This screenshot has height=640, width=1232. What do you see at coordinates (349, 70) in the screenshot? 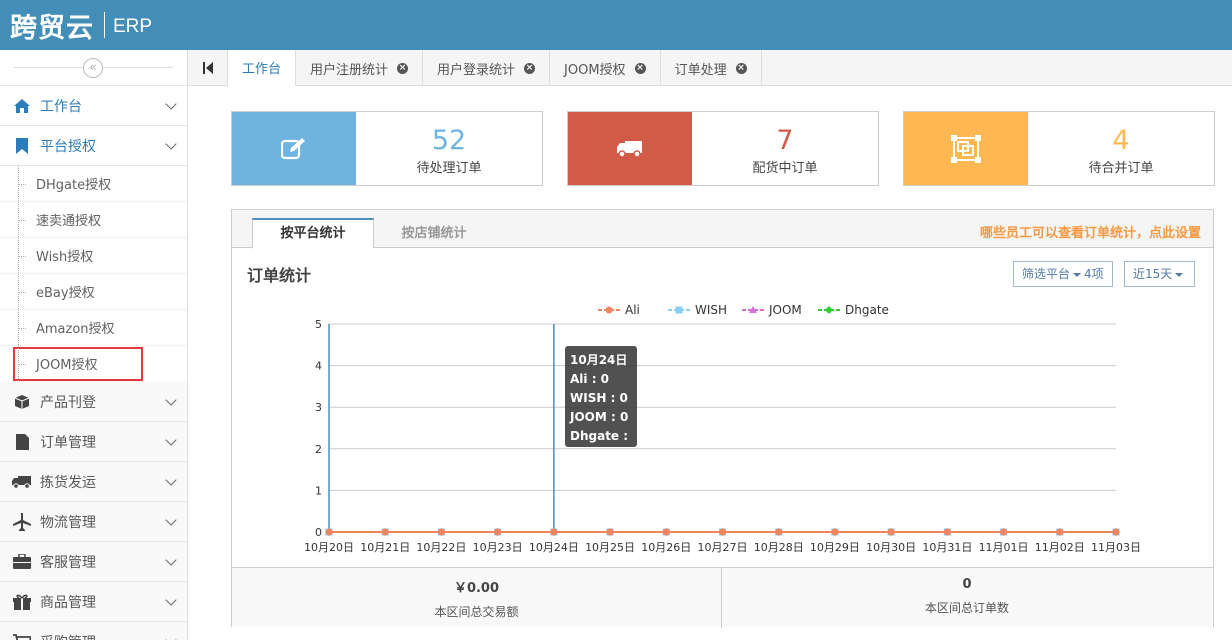
I see `tab-label: 用户注册统计` at bounding box center [349, 70].